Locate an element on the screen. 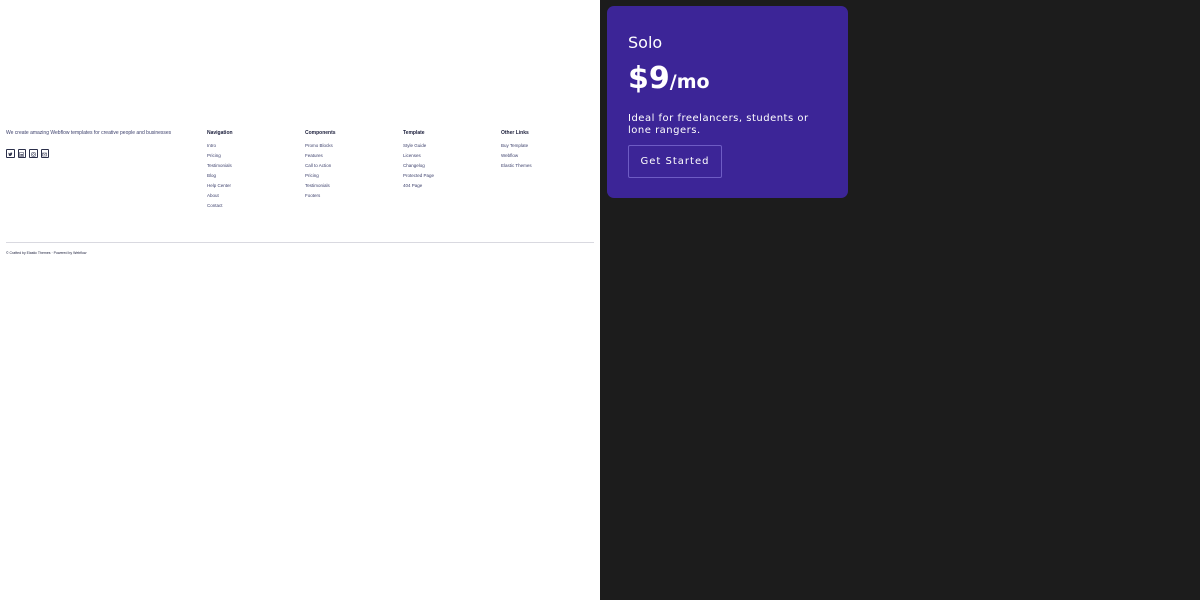 The width and height of the screenshot is (1200, 600). footer-link-help-center: Help Center is located at coordinates (252, 185).